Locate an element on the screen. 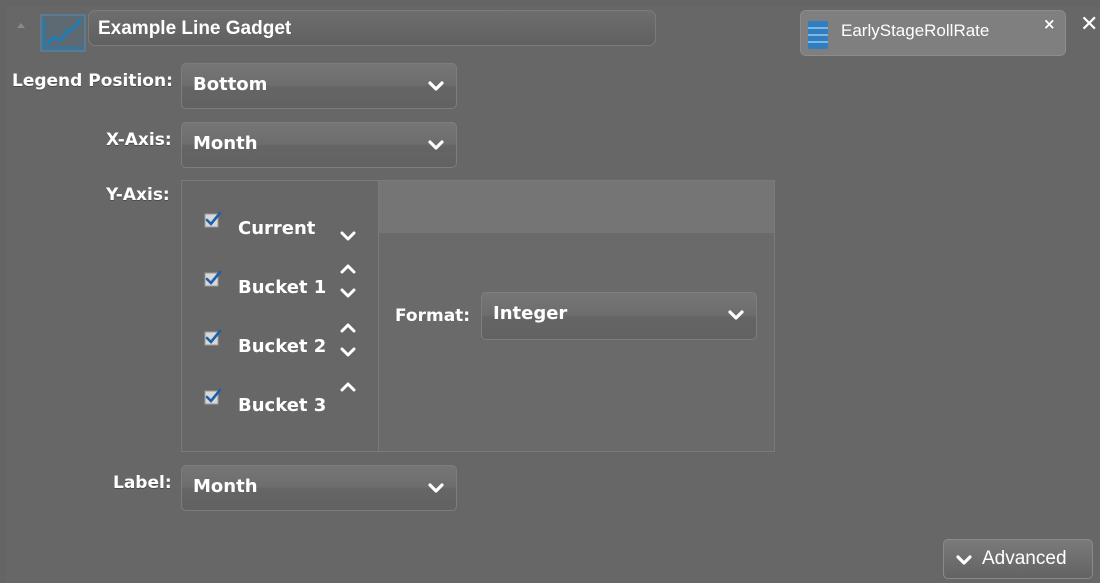 This screenshot has height=583, width=1100. format-label: Format: is located at coordinates (433, 316).